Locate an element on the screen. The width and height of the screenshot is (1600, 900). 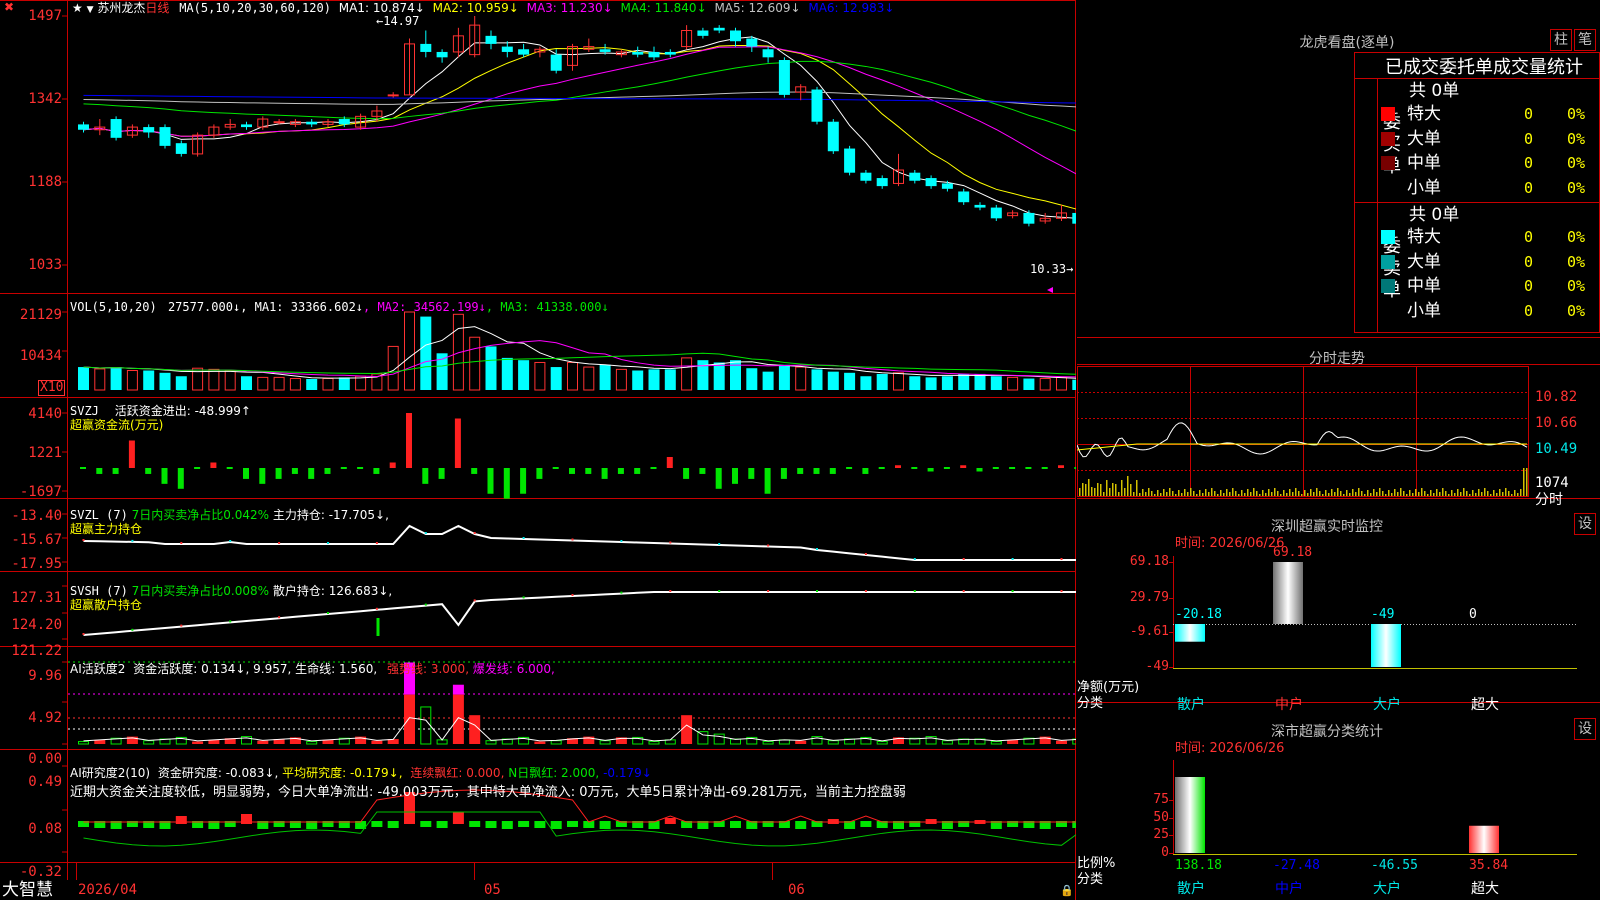
ma-value: 11.840↓ is located at coordinates (678, 8).